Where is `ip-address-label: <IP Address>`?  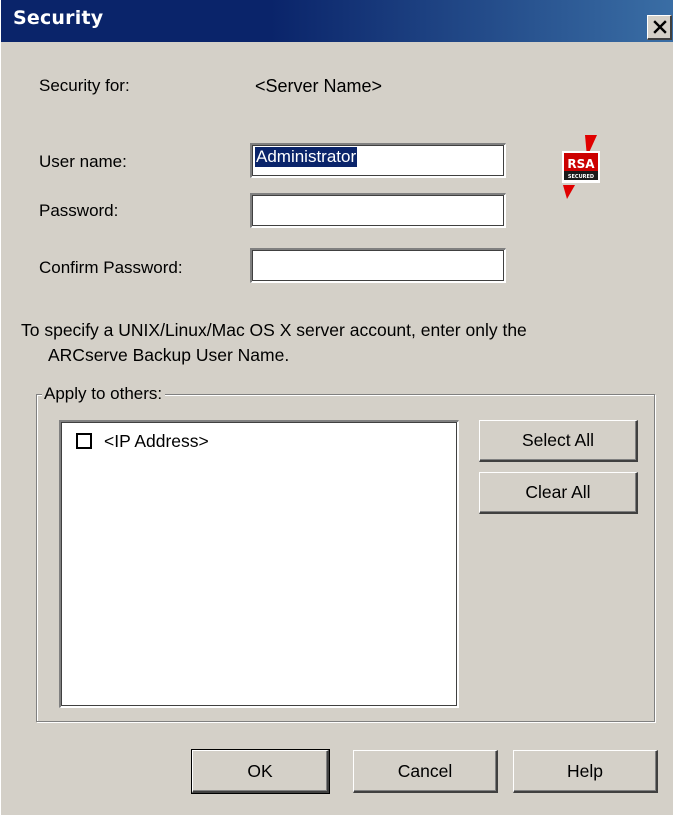
ip-address-label: <IP Address> is located at coordinates (156, 440).